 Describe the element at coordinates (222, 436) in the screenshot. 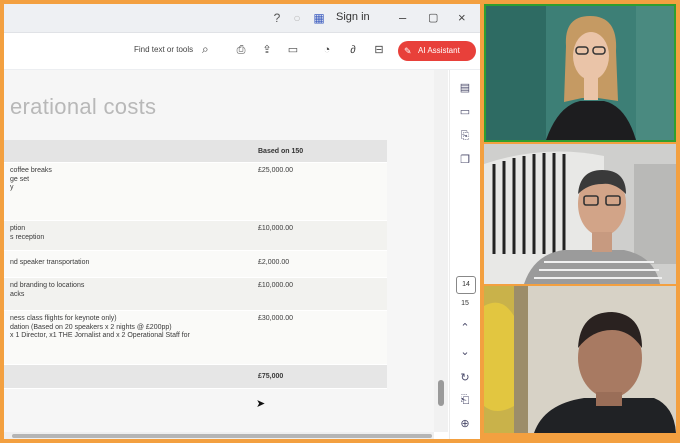

I see `horizontal-scroll-thumb` at that location.